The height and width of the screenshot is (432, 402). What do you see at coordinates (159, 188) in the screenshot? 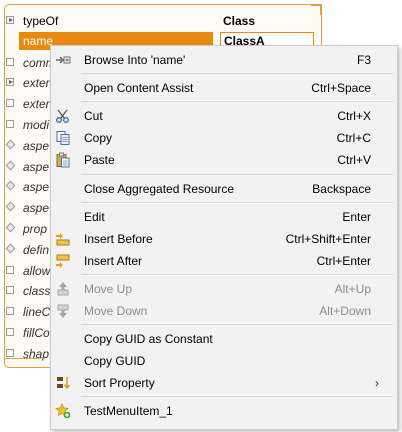
I see `menu-item-label: Close Aggregated Resource` at bounding box center [159, 188].